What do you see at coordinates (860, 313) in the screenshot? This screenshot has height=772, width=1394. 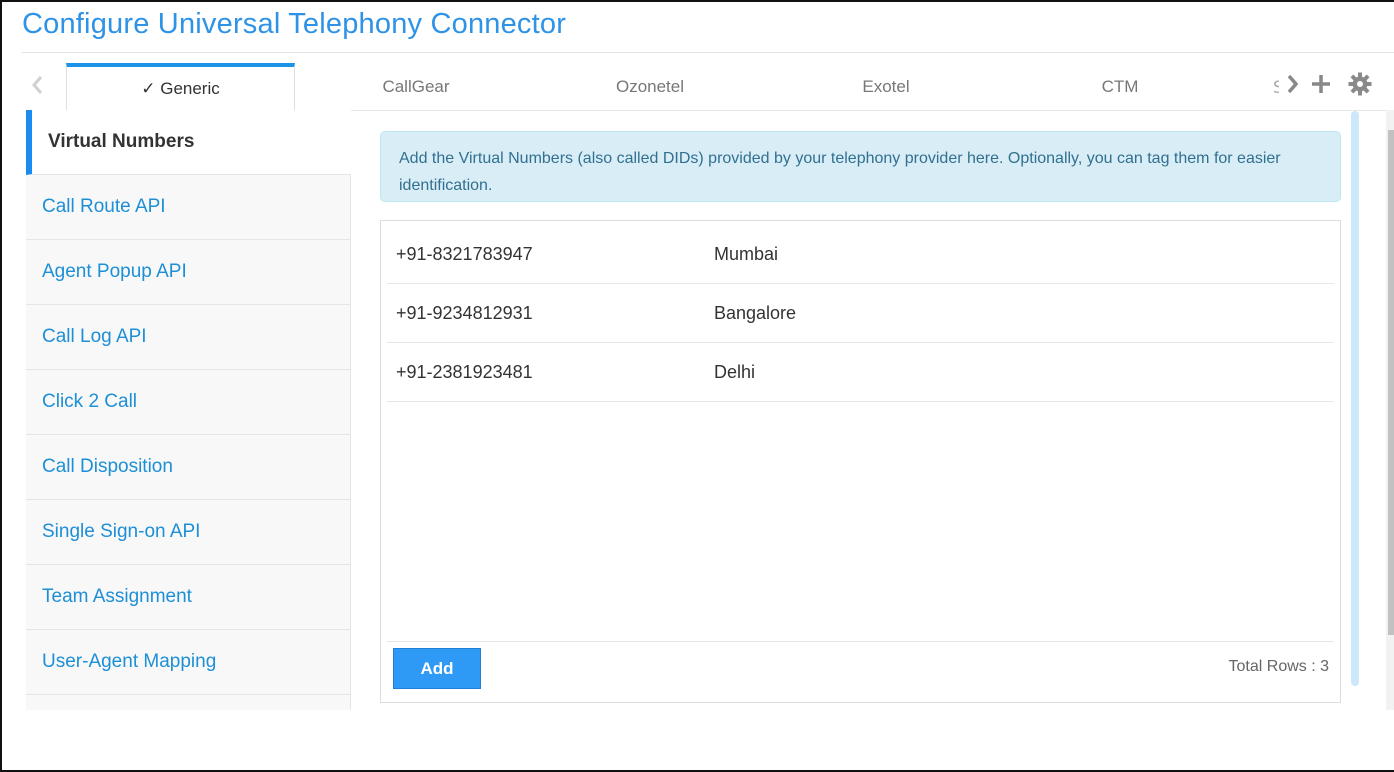 I see `table-row: +91-9234812931 Bangalore` at bounding box center [860, 313].